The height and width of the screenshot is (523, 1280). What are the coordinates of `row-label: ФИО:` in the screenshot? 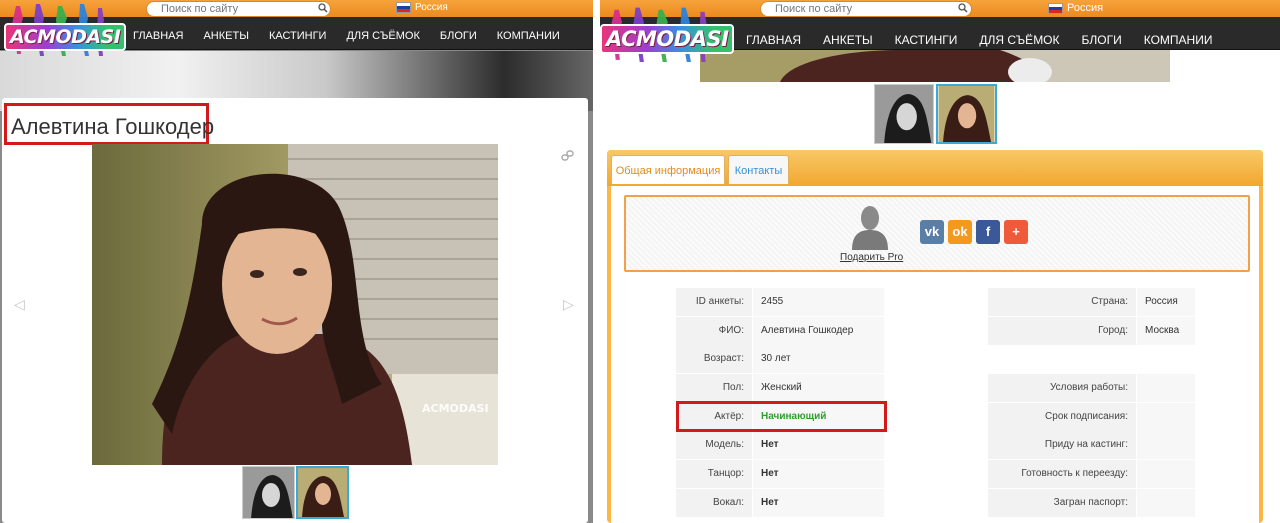 It's located at (714, 331).